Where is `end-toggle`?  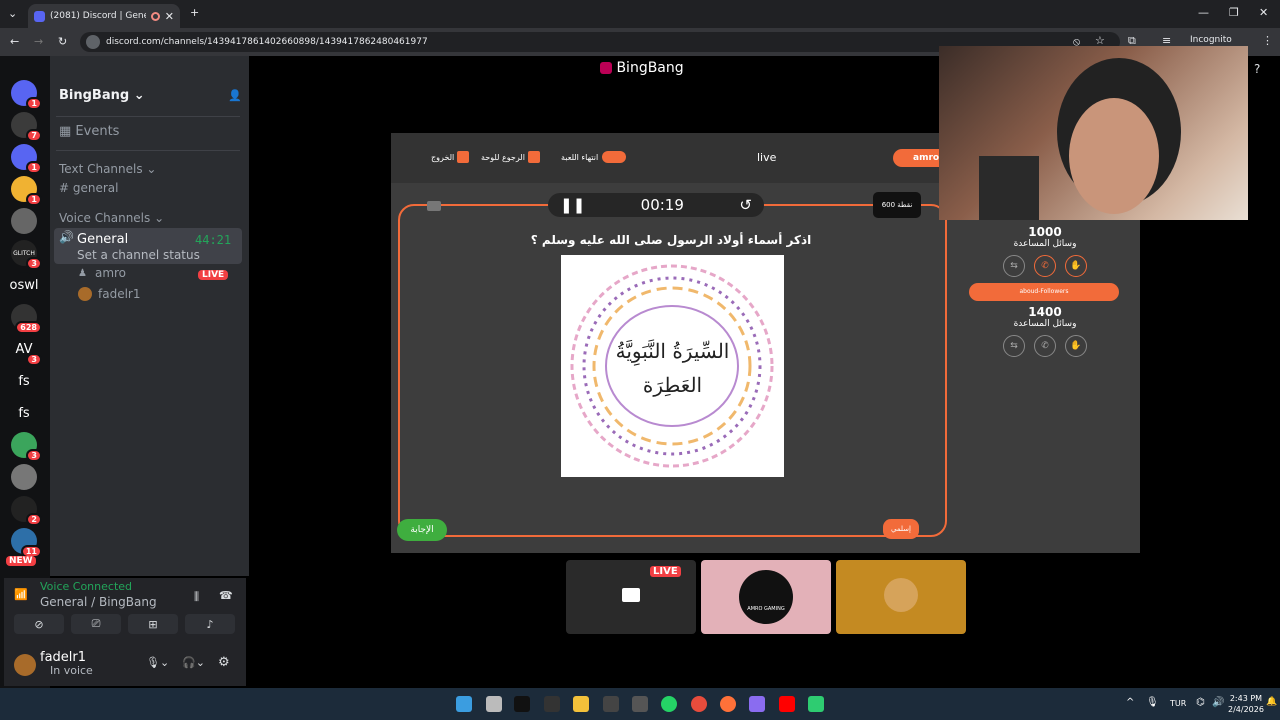 end-toggle is located at coordinates (614, 157).